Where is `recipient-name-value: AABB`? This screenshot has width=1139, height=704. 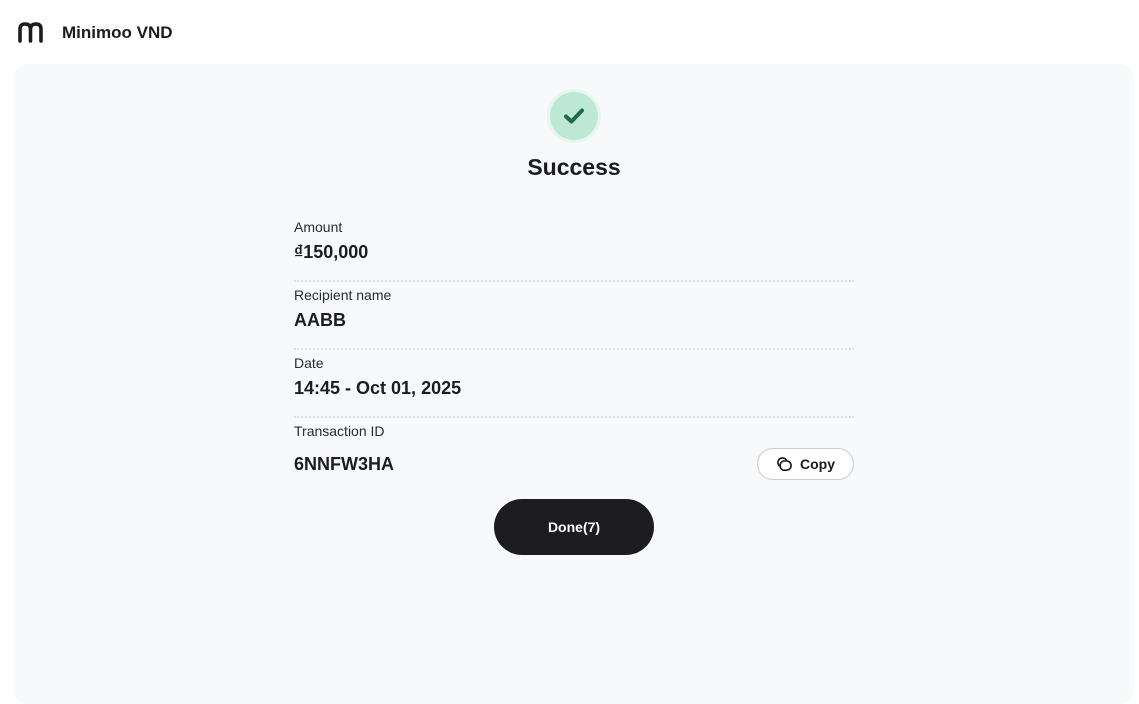 recipient-name-value: AABB is located at coordinates (320, 320).